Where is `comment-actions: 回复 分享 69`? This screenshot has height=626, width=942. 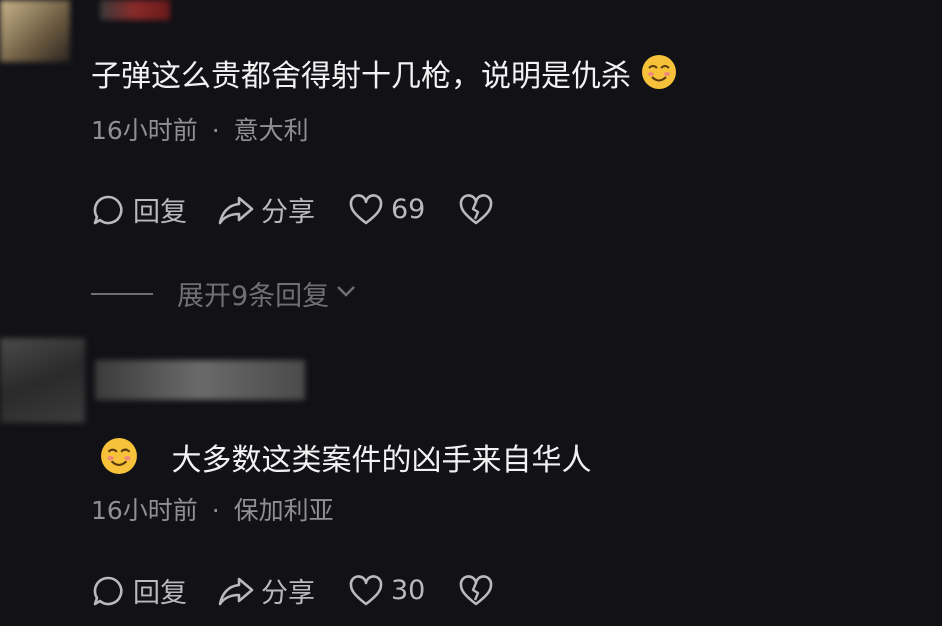 comment-actions: 回复 分享 69 is located at coordinates (292, 209).